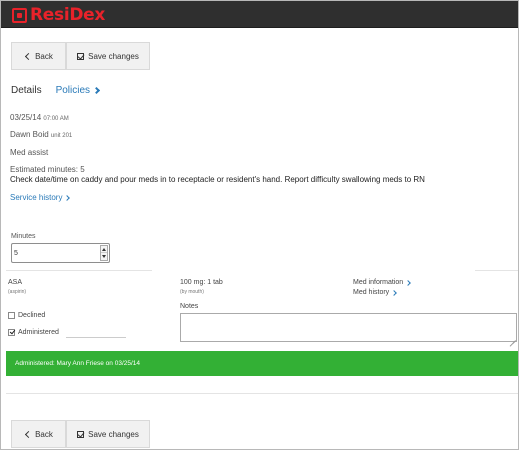 Image resolution: width=519 pixels, height=450 pixels. What do you see at coordinates (201, 287) in the screenshot?
I see `medication-dose-block: 100 mg: 1 tab (by mouth)` at bounding box center [201, 287].